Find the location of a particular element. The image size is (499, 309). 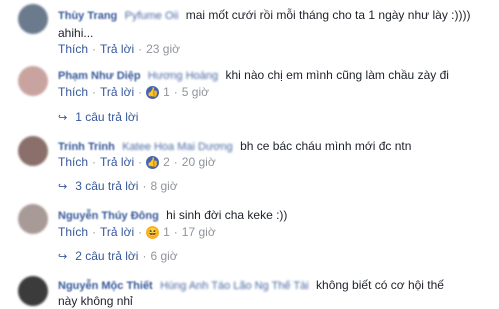

replies-time: 6 giờ is located at coordinates (164, 256).